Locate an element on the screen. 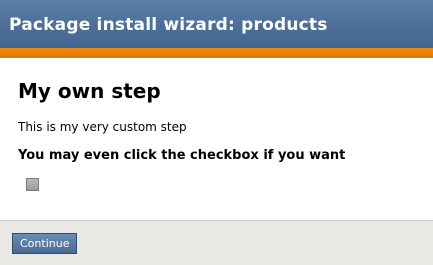 The image size is (433, 265). continue-button: Continue is located at coordinates (45, 243).